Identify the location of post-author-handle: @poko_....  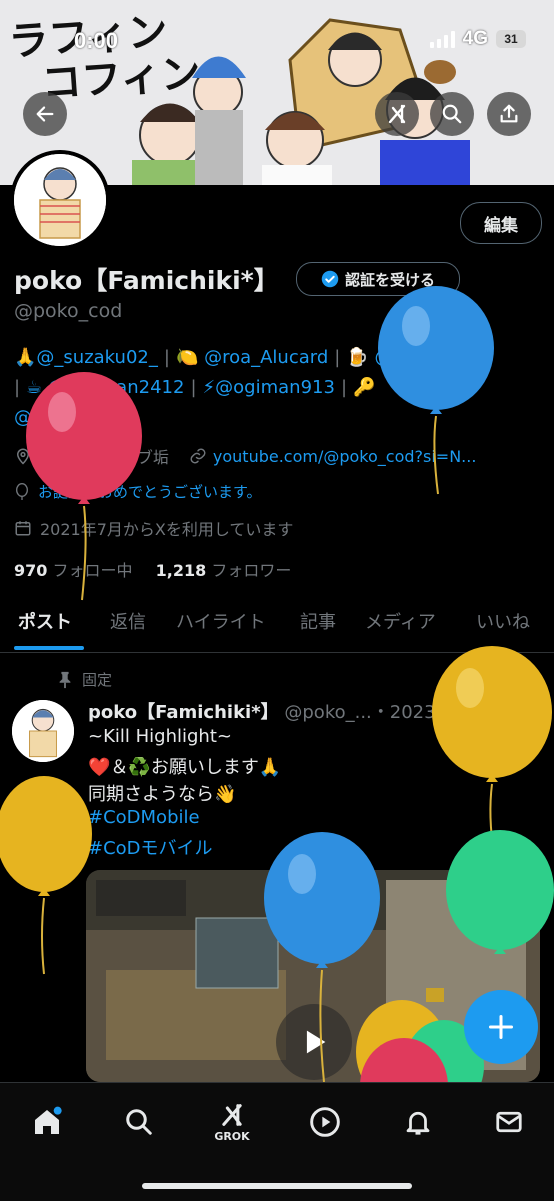
(327, 712).